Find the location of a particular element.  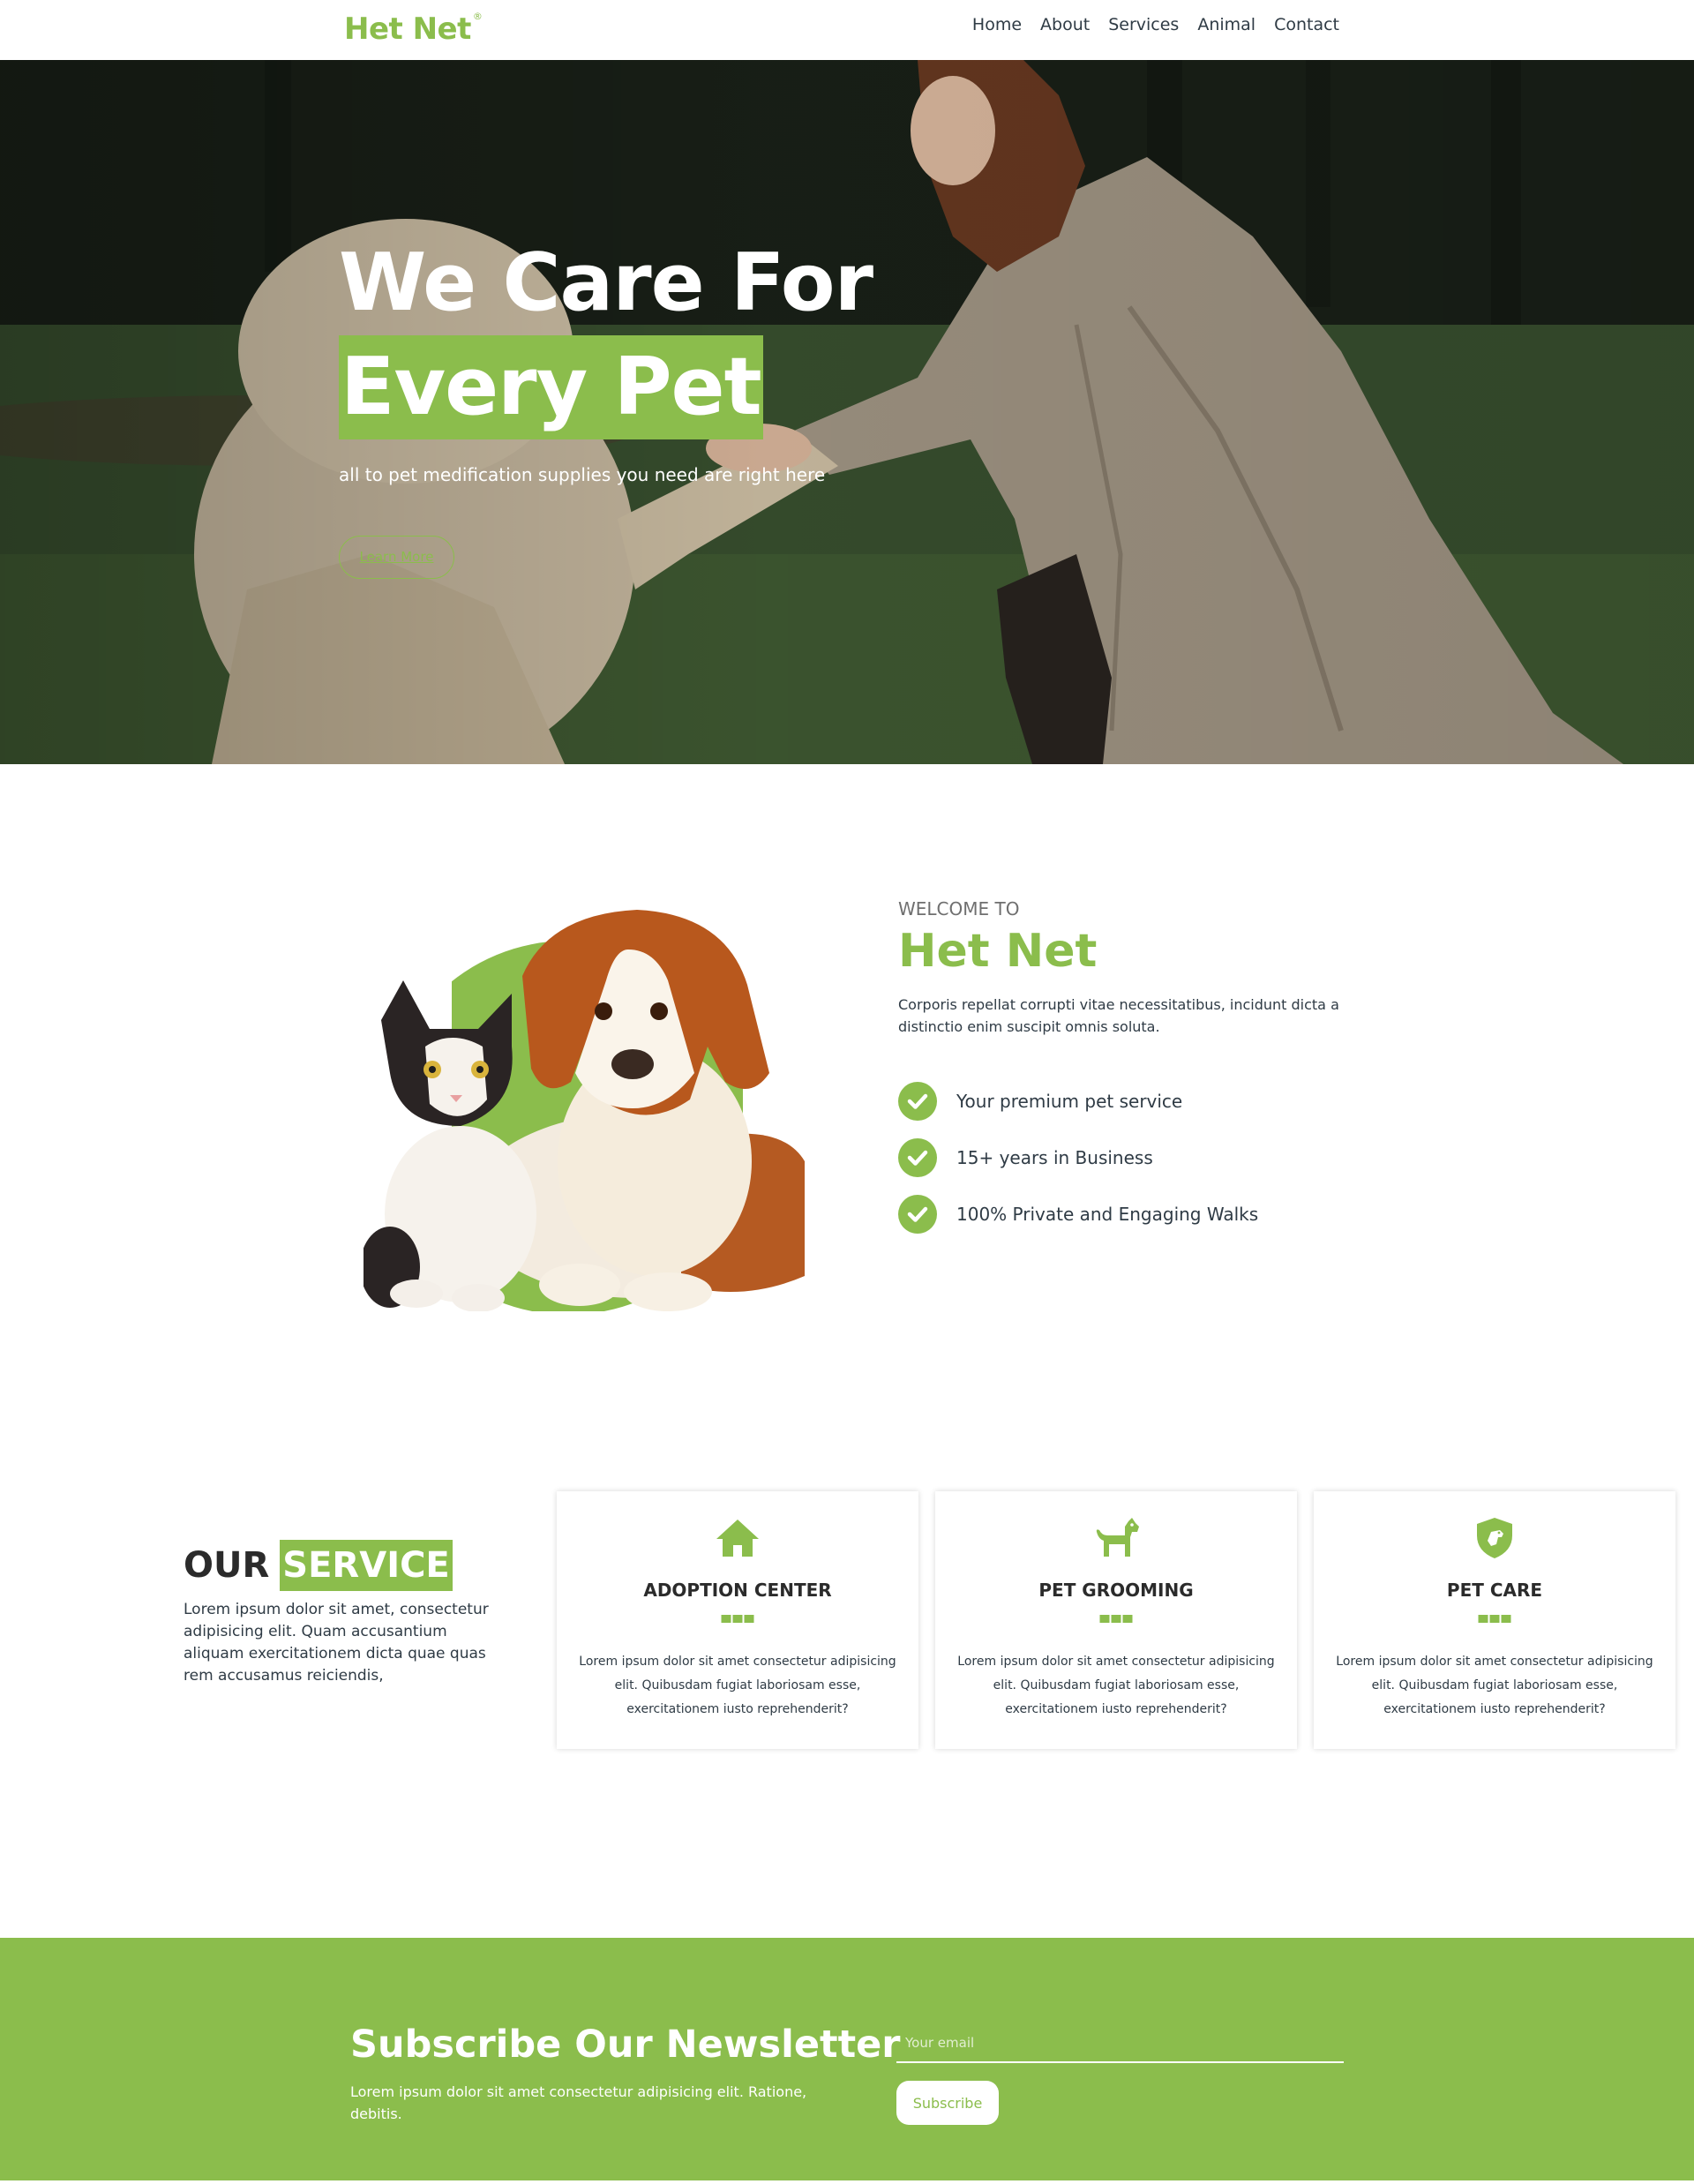

nav-home: Home is located at coordinates (997, 24).